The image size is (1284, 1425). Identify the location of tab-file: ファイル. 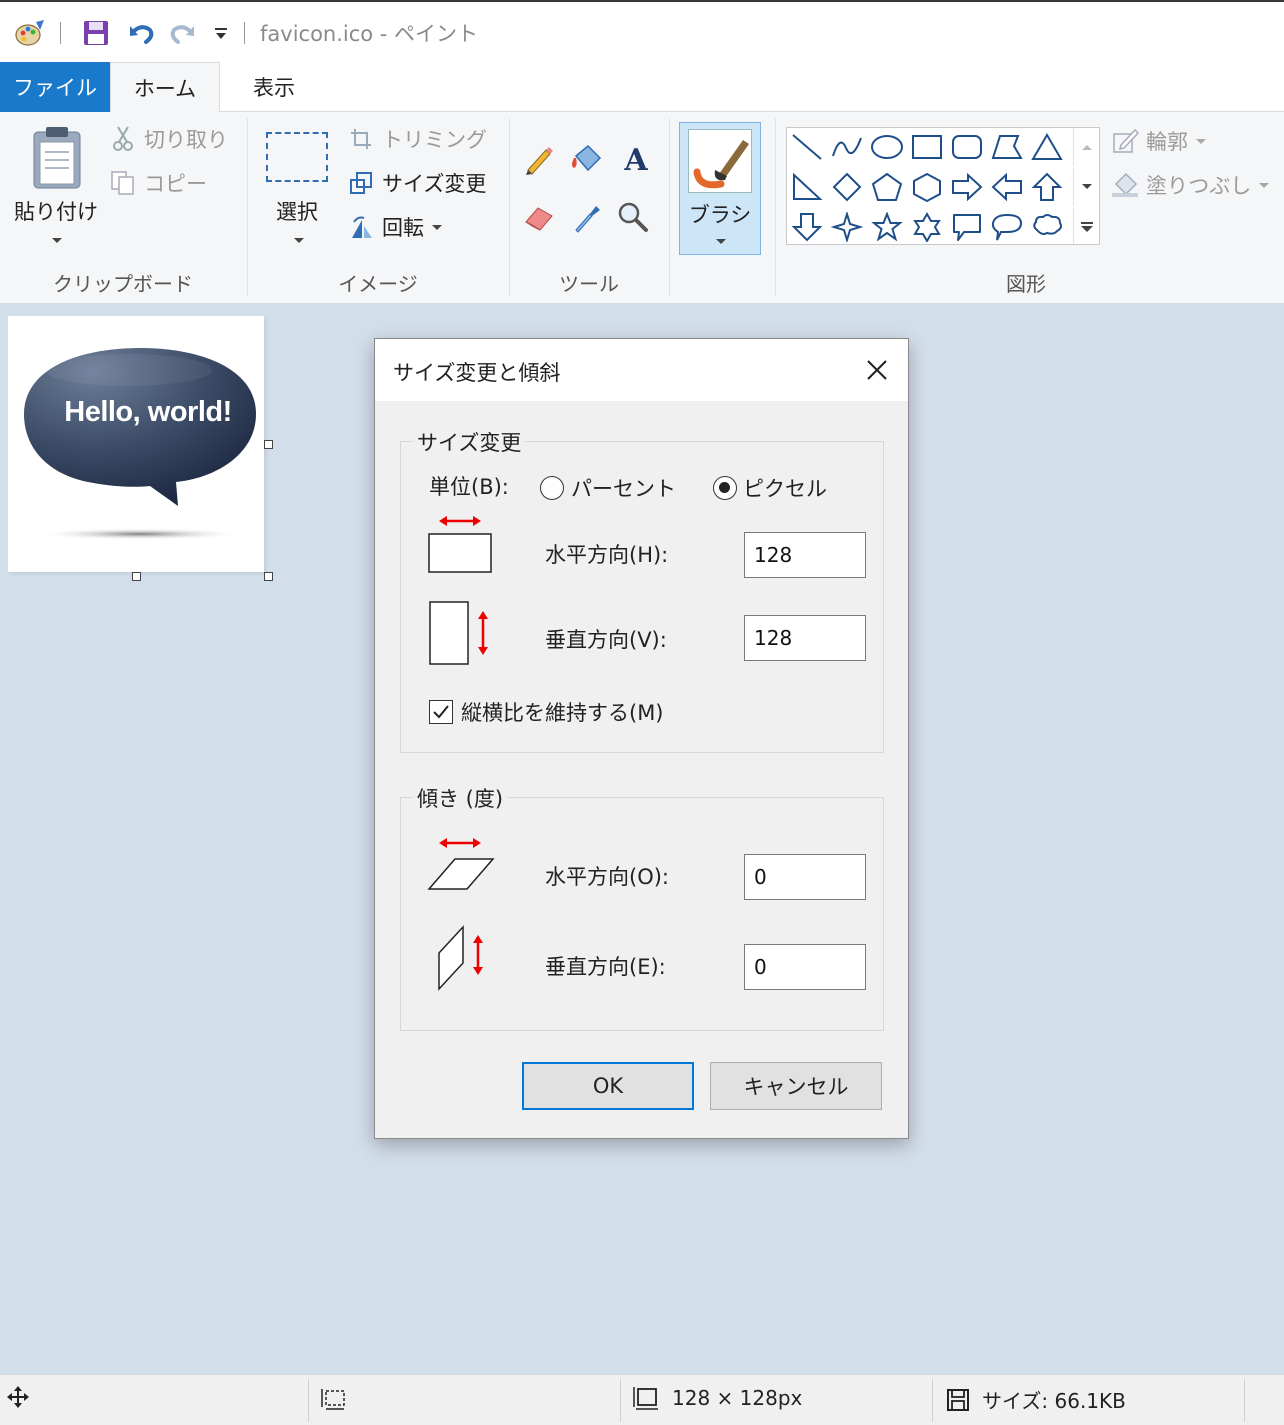
(55, 87).